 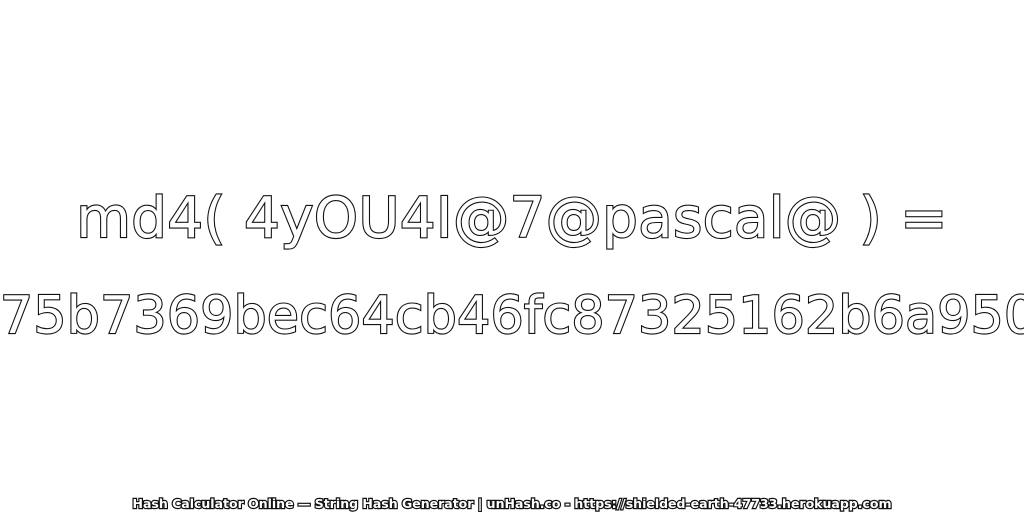 I want to click on hash-value: 75b7369bec64cb46fc87325162b6a950, so click(x=512, y=316).